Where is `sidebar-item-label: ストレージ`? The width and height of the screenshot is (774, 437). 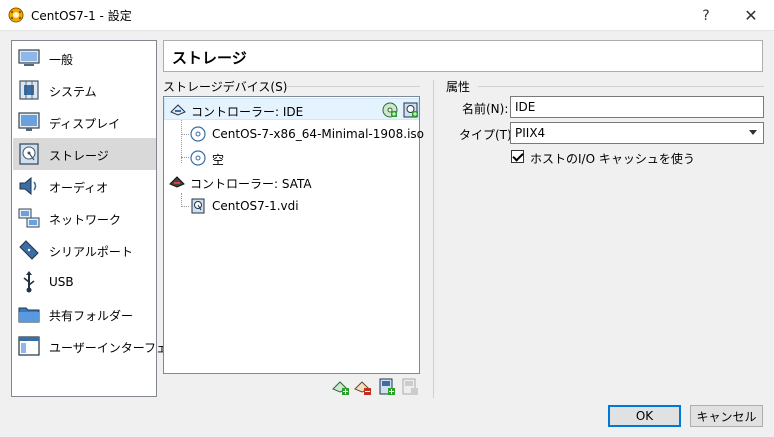 sidebar-item-label: ストレージ is located at coordinates (79, 156).